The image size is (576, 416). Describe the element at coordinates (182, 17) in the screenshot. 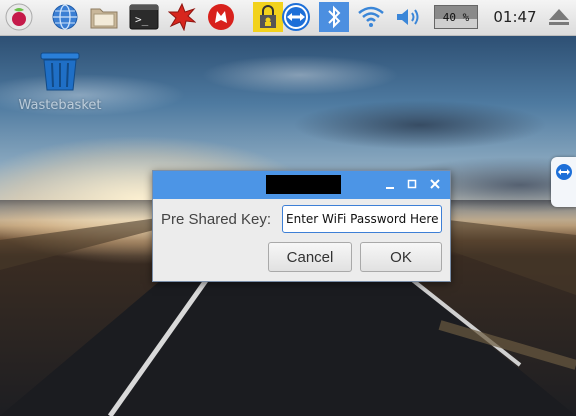

I see `mathematica-icon` at that location.